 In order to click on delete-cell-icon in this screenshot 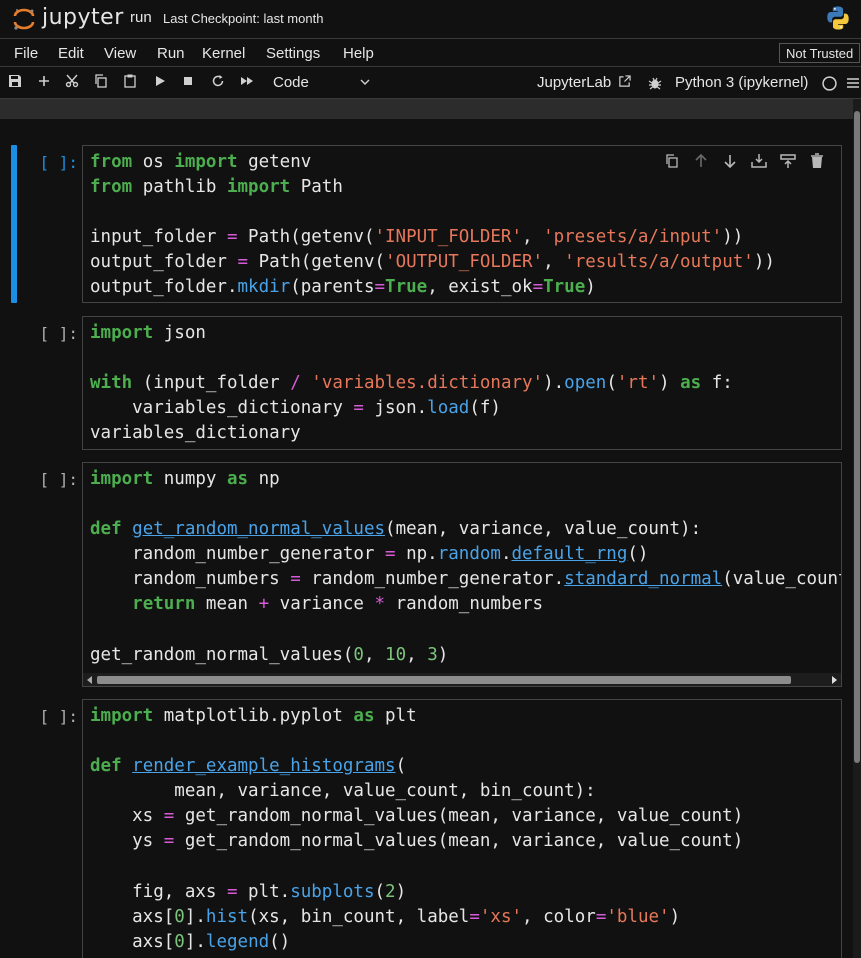, I will do `click(817, 161)`.